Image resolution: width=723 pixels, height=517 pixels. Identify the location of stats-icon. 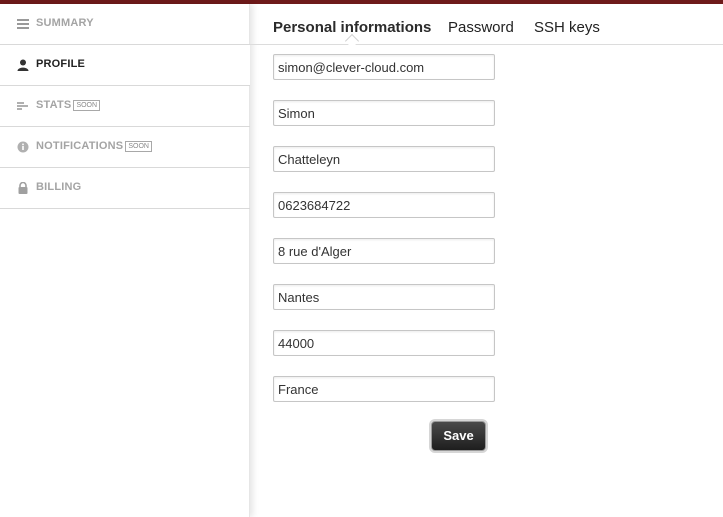
(23, 105).